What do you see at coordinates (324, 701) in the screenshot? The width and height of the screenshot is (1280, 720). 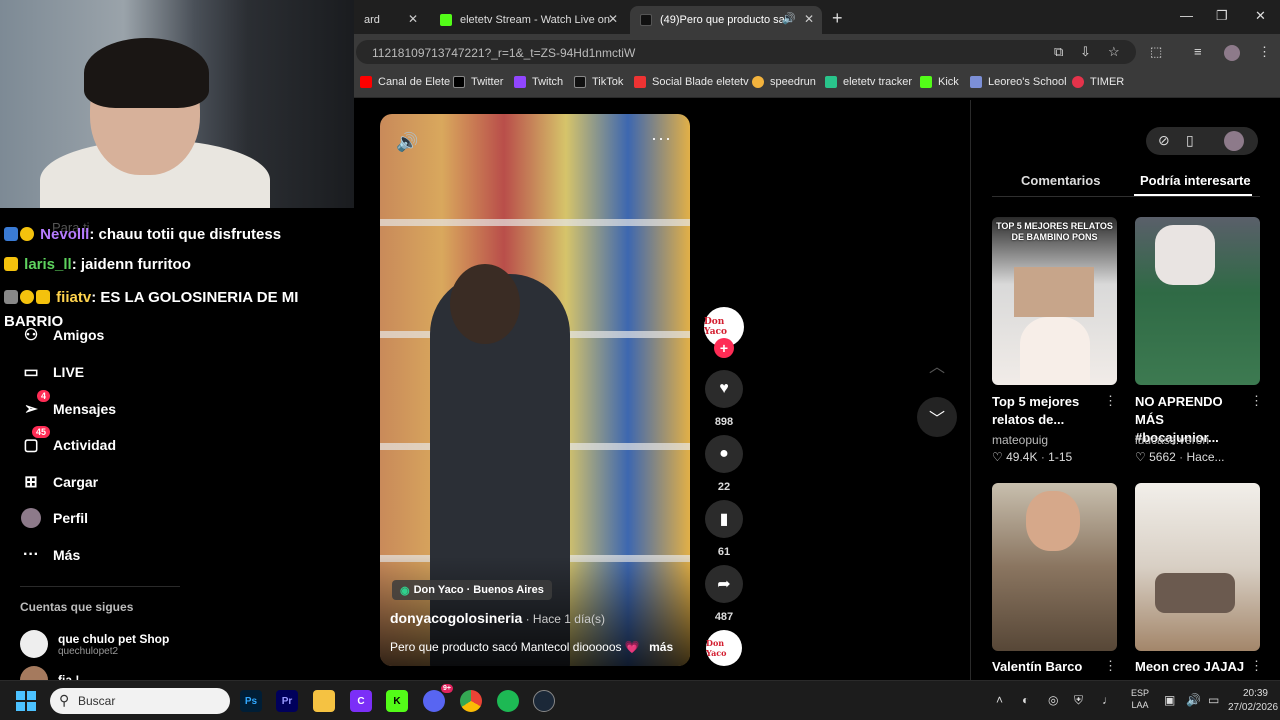 I see `file-explorer-icon` at bounding box center [324, 701].